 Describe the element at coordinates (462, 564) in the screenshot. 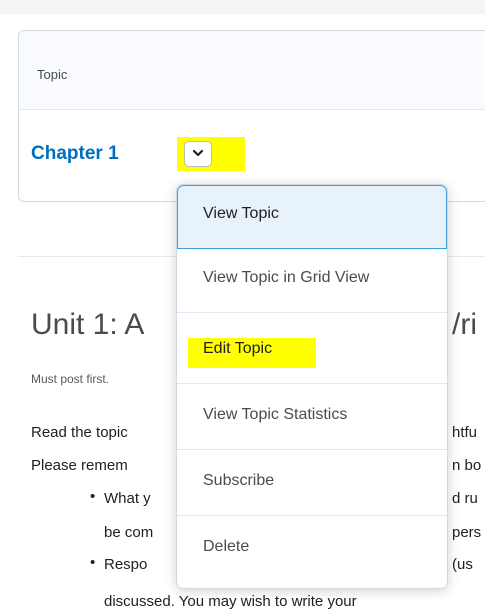

I see `bullet-2-right: (us` at that location.